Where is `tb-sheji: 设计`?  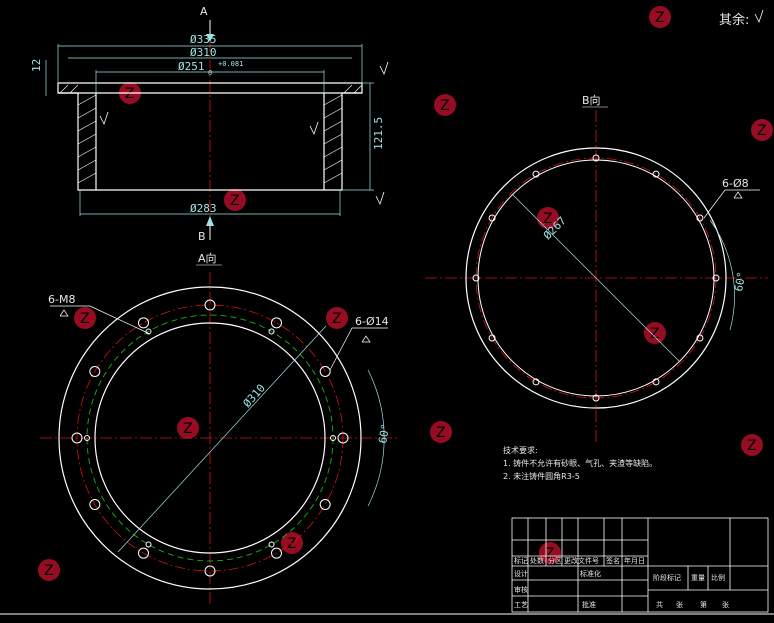 tb-sheji: 设计 is located at coordinates (521, 573).